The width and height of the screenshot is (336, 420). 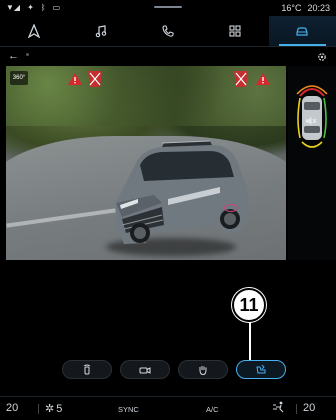 I want to click on camera-controls, so click(x=168, y=371).